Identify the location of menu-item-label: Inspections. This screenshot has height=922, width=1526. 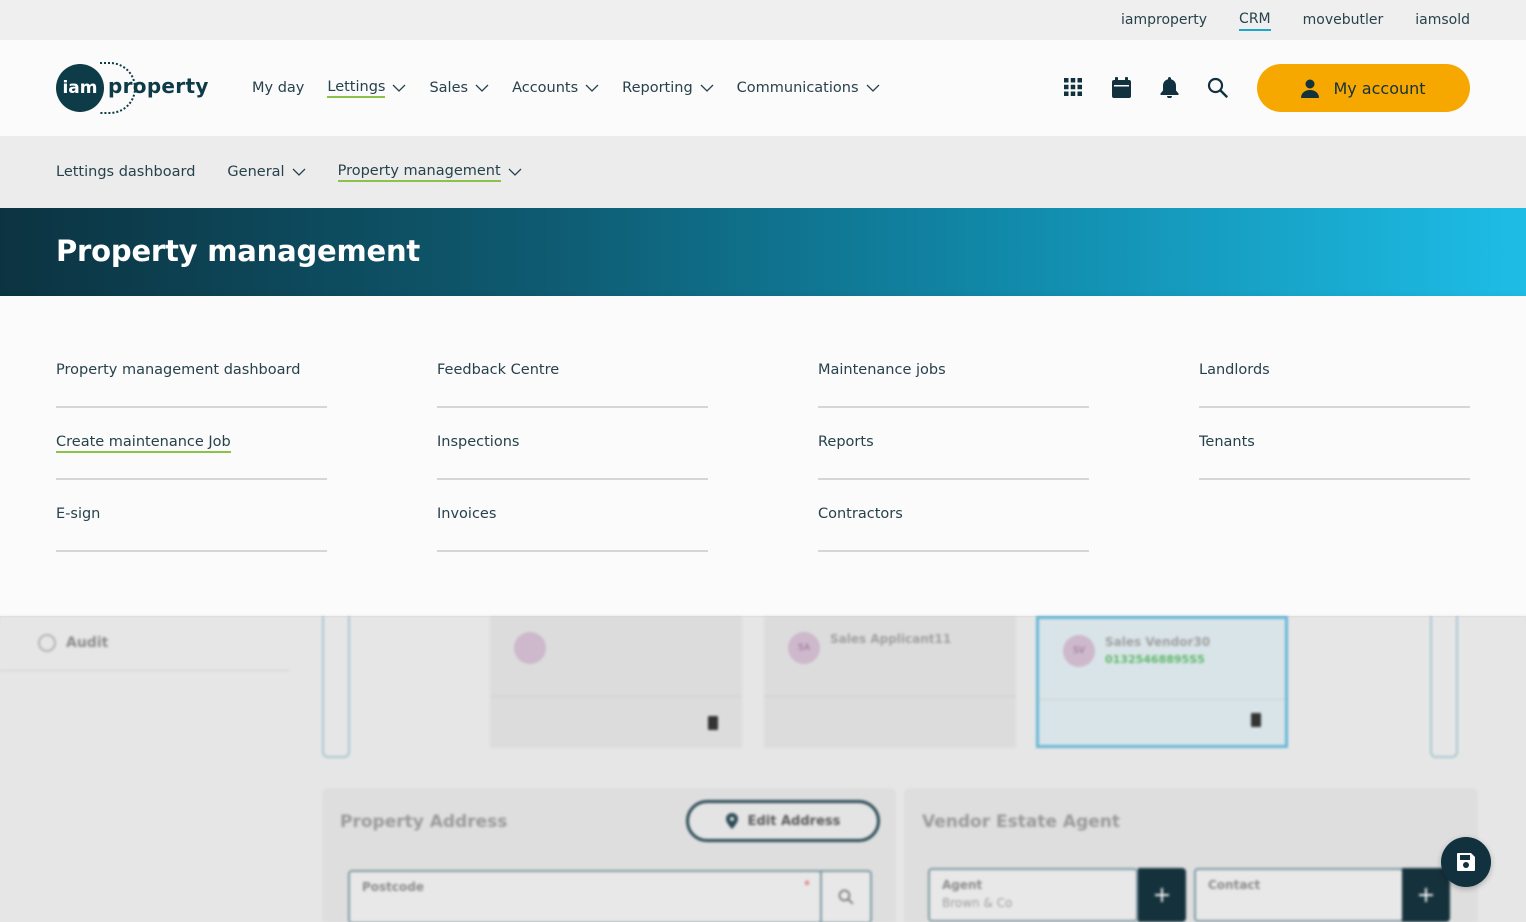
(478, 442).